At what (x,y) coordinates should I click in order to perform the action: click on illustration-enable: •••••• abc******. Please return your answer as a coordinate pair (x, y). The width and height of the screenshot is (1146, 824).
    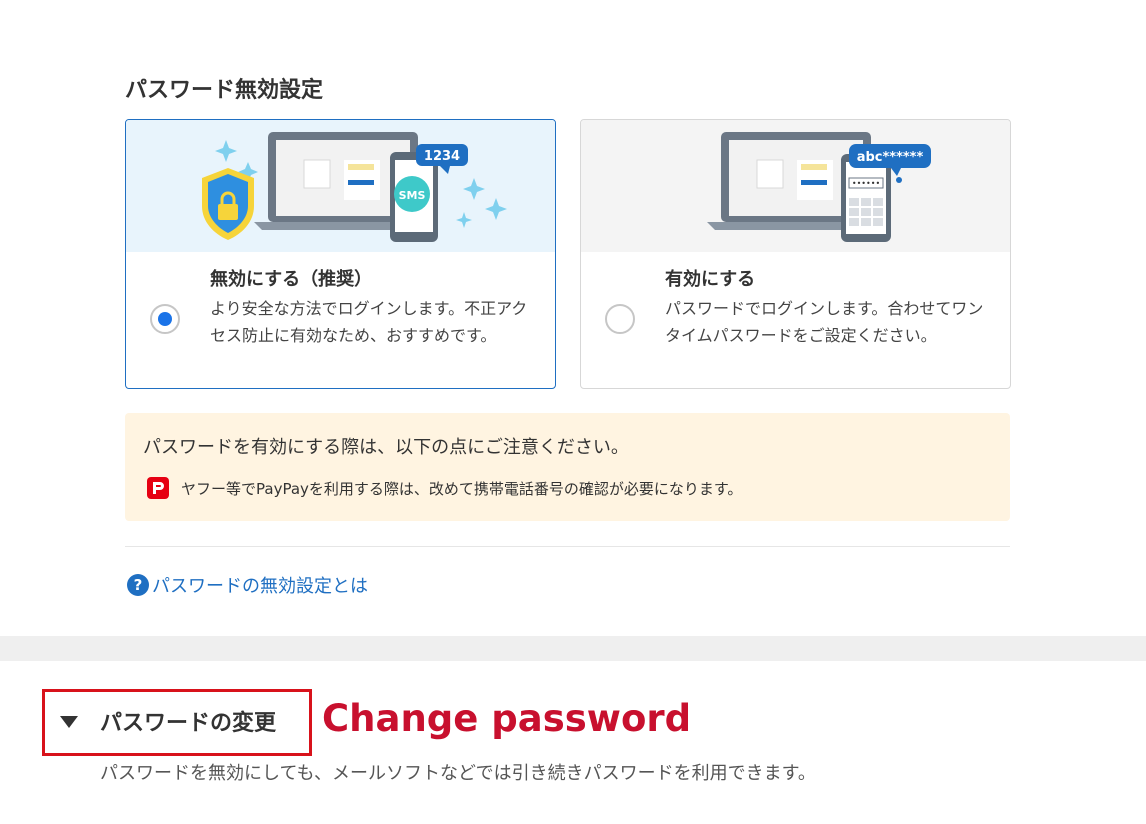
    Looking at the image, I should click on (795, 186).